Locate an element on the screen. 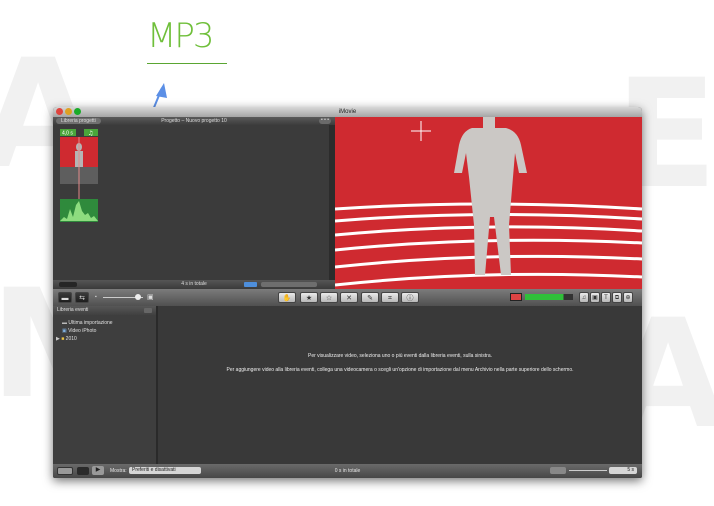 The image size is (714, 506). event-item-label: 2010 is located at coordinates (71, 339).